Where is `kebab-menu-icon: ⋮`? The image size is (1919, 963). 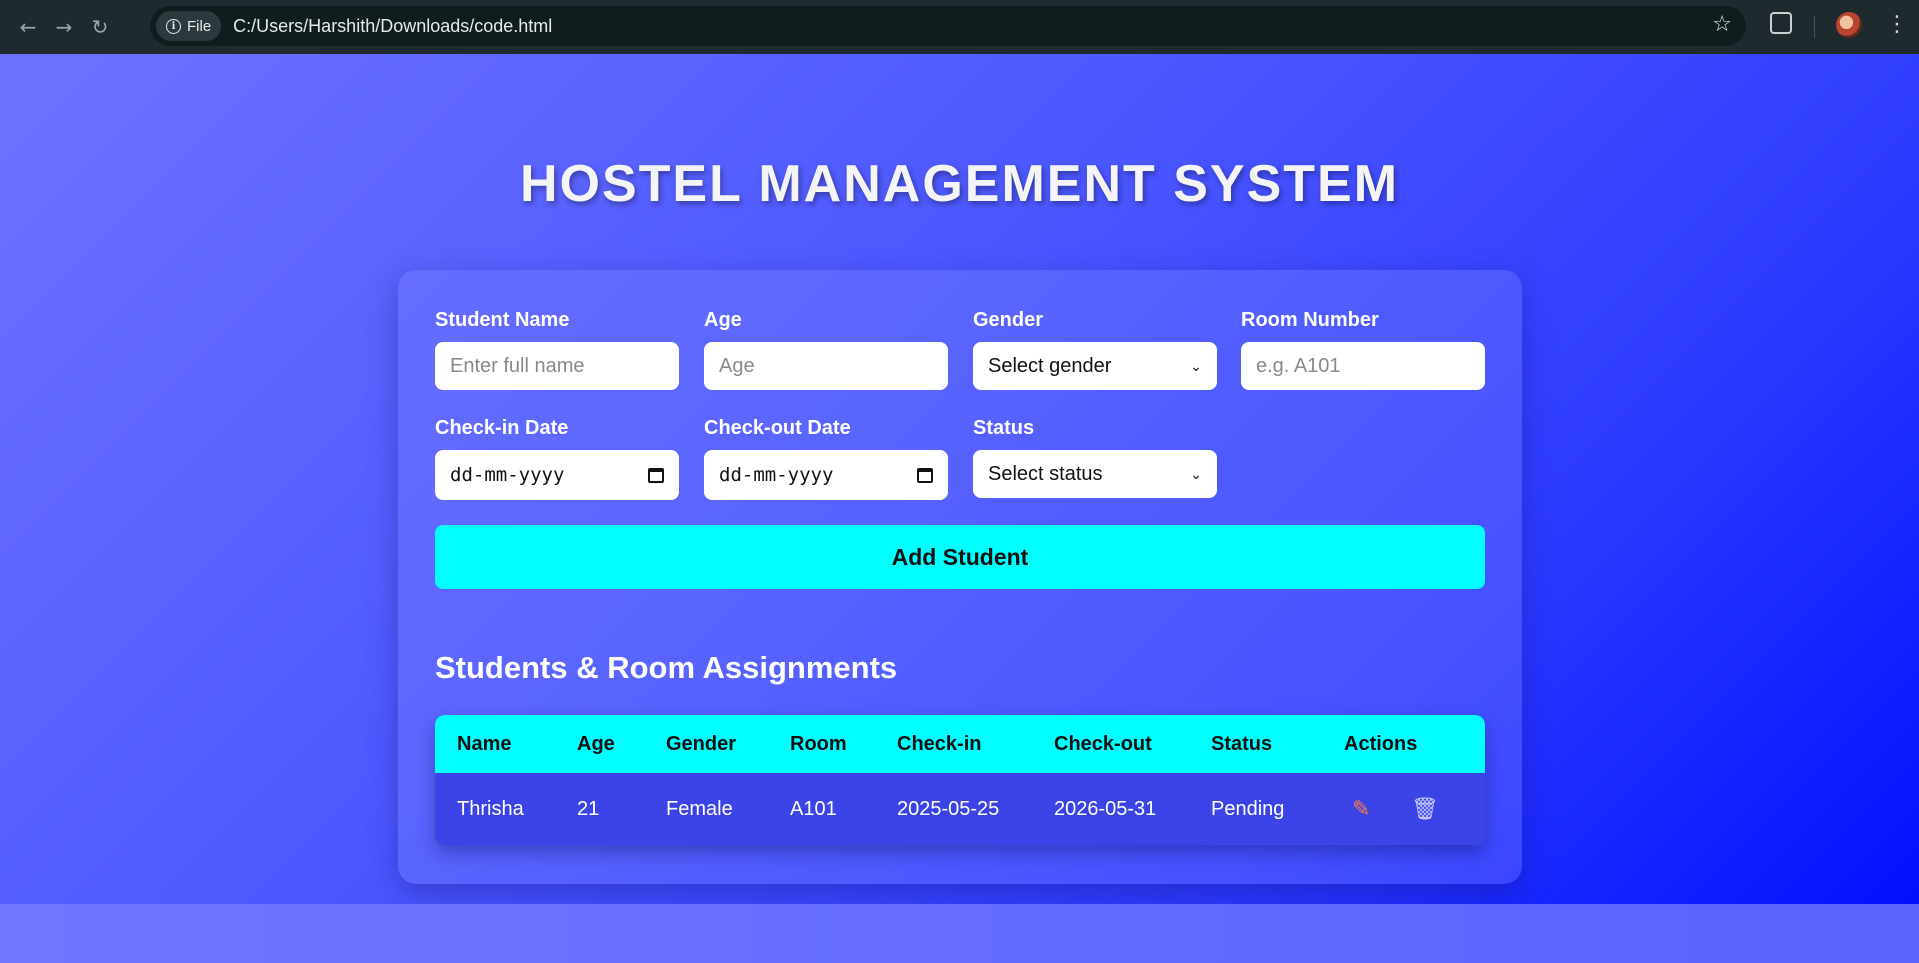
kebab-menu-icon: ⋮ is located at coordinates (1897, 25).